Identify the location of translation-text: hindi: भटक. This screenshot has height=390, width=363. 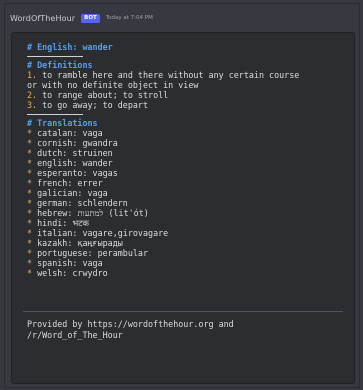
(63, 223).